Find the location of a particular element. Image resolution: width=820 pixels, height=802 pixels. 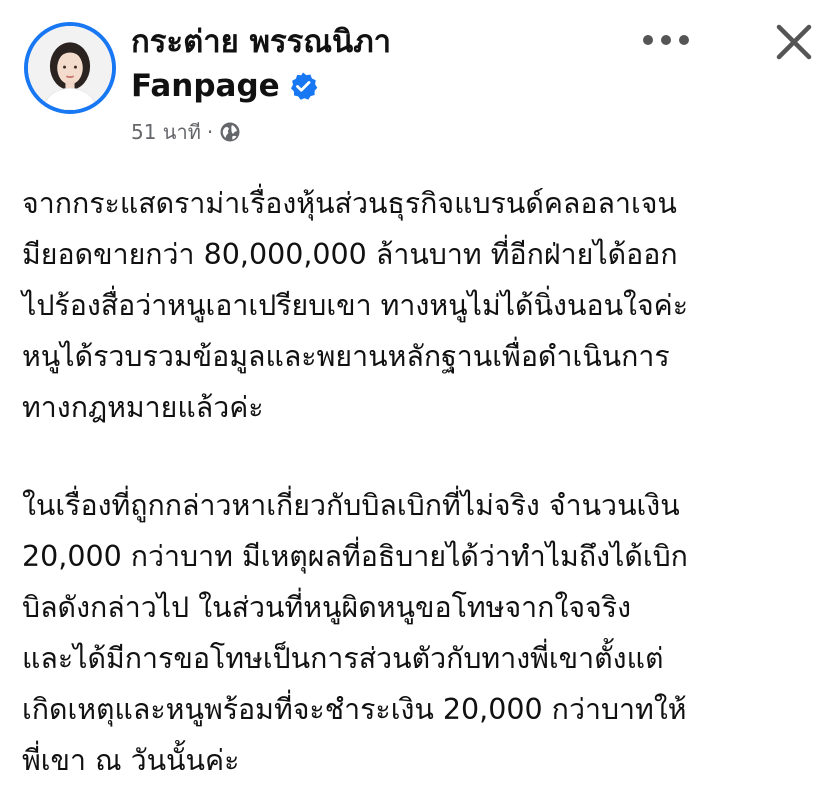

verified-badge-icon is located at coordinates (303, 86).